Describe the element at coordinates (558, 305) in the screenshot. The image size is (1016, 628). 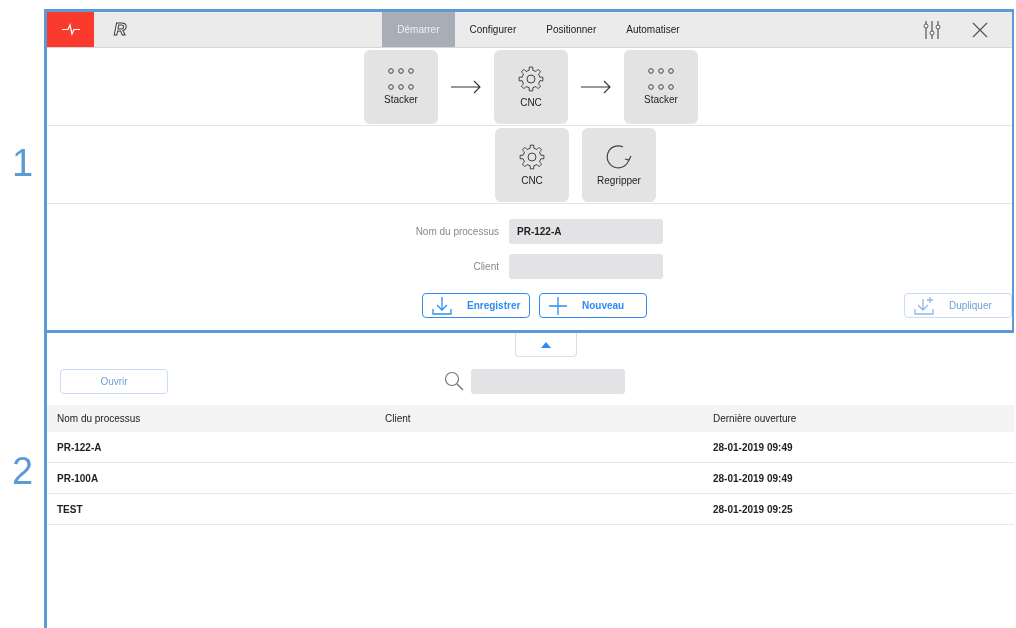
I see `plus-icon` at that location.